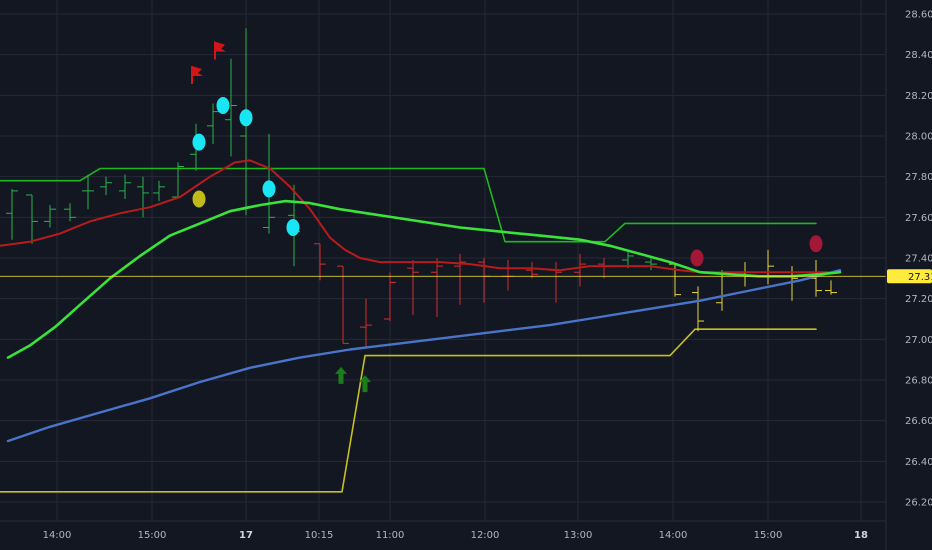 The height and width of the screenshot is (550, 932). What do you see at coordinates (918, 55) in the screenshot?
I see `price-tick-label: 28.40` at bounding box center [918, 55].